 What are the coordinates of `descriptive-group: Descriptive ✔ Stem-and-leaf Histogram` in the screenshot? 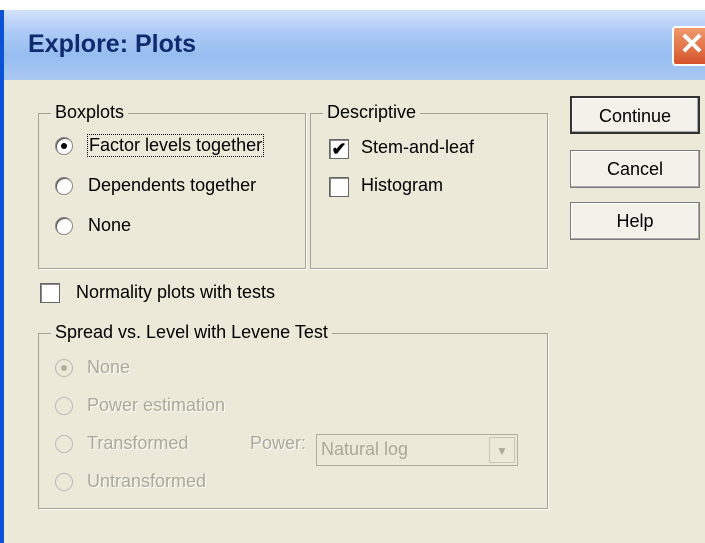 It's located at (429, 185).